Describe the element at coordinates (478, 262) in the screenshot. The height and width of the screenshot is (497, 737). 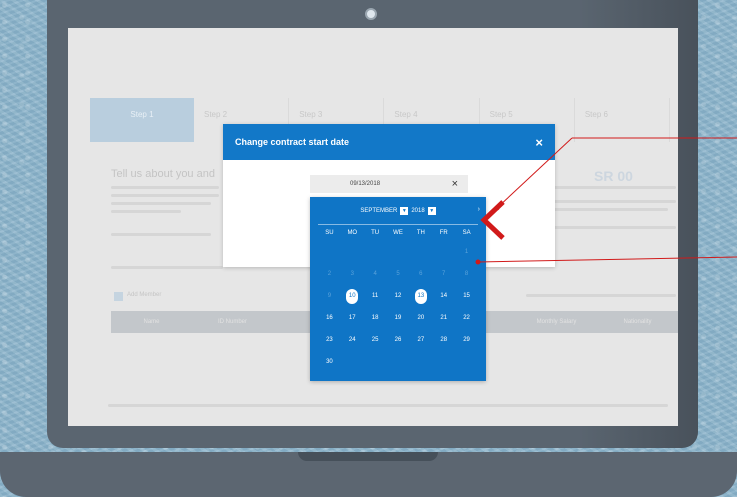
I see `annotation-dot` at that location.